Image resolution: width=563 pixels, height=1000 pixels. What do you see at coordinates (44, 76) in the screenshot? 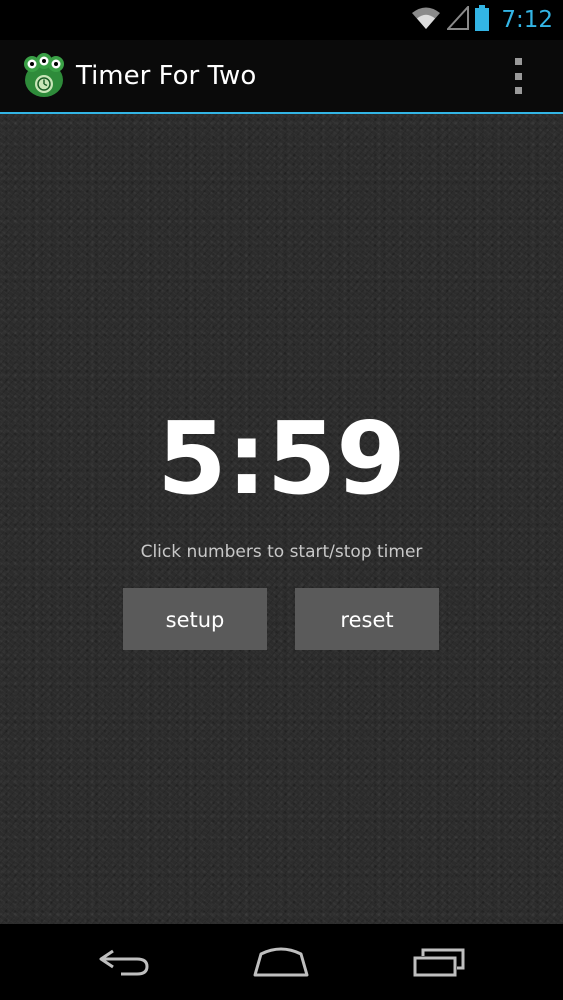
I see `frog-app-icon` at bounding box center [44, 76].